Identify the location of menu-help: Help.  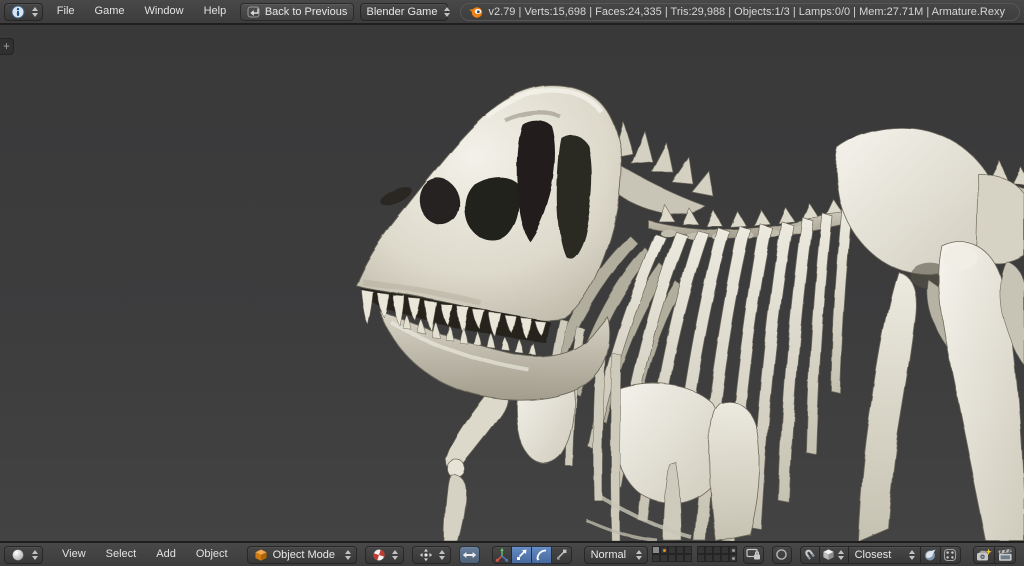
(215, 11).